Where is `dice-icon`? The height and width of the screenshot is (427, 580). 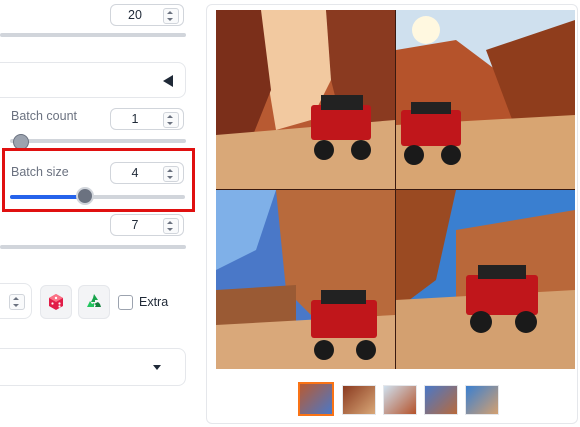
dice-icon is located at coordinates (56, 302).